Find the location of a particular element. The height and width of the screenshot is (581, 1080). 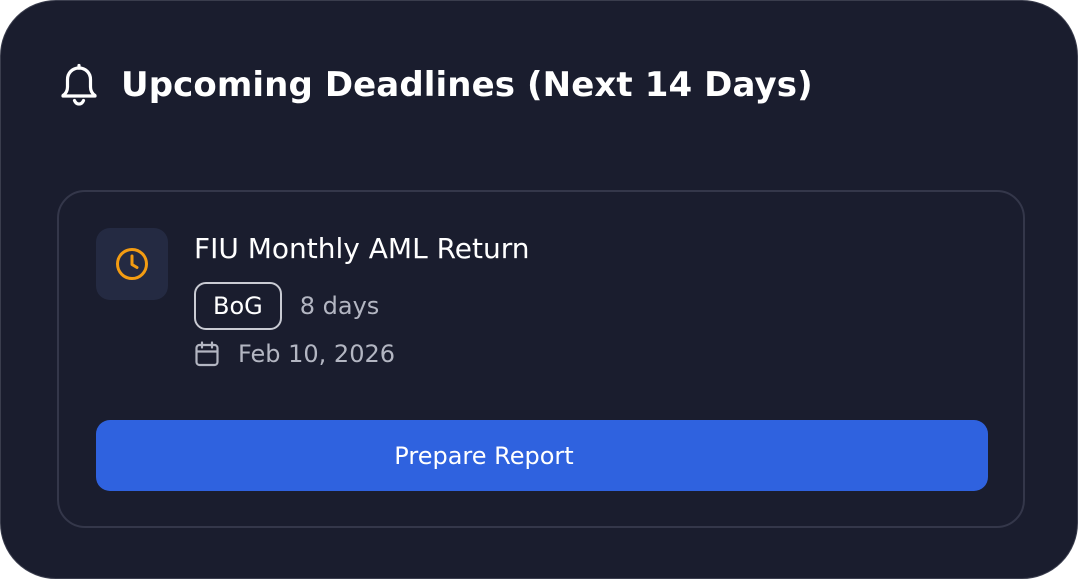

panel-header: Upcoming Deadlines (Next 14 Days) is located at coordinates (436, 85).